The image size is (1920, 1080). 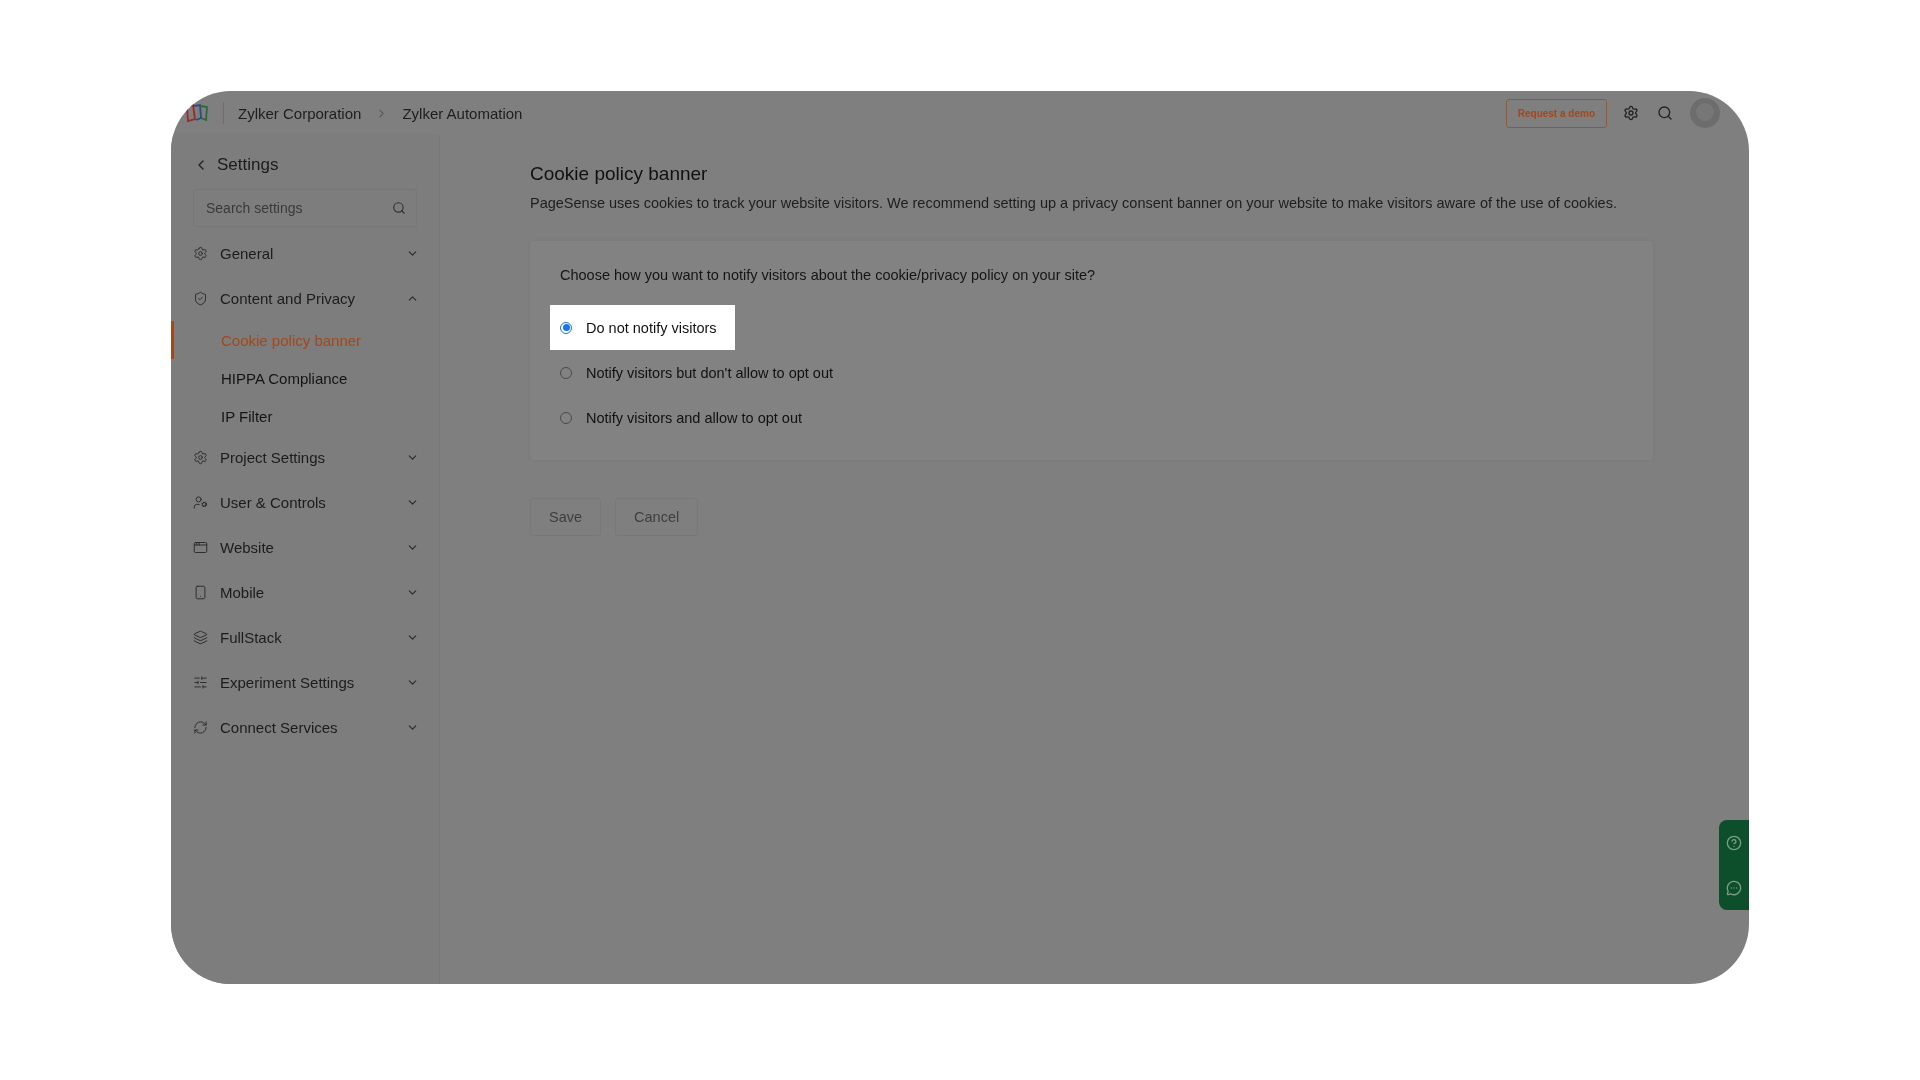 I want to click on search-icon, so click(x=399, y=208).